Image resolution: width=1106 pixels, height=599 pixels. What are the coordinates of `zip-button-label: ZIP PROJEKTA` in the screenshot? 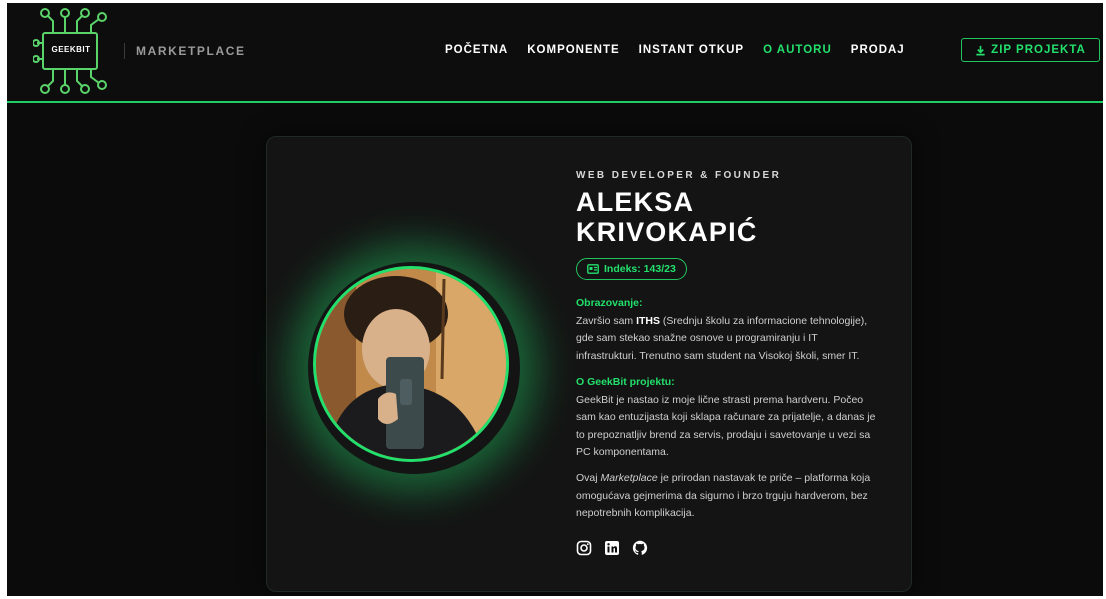 It's located at (1038, 50).